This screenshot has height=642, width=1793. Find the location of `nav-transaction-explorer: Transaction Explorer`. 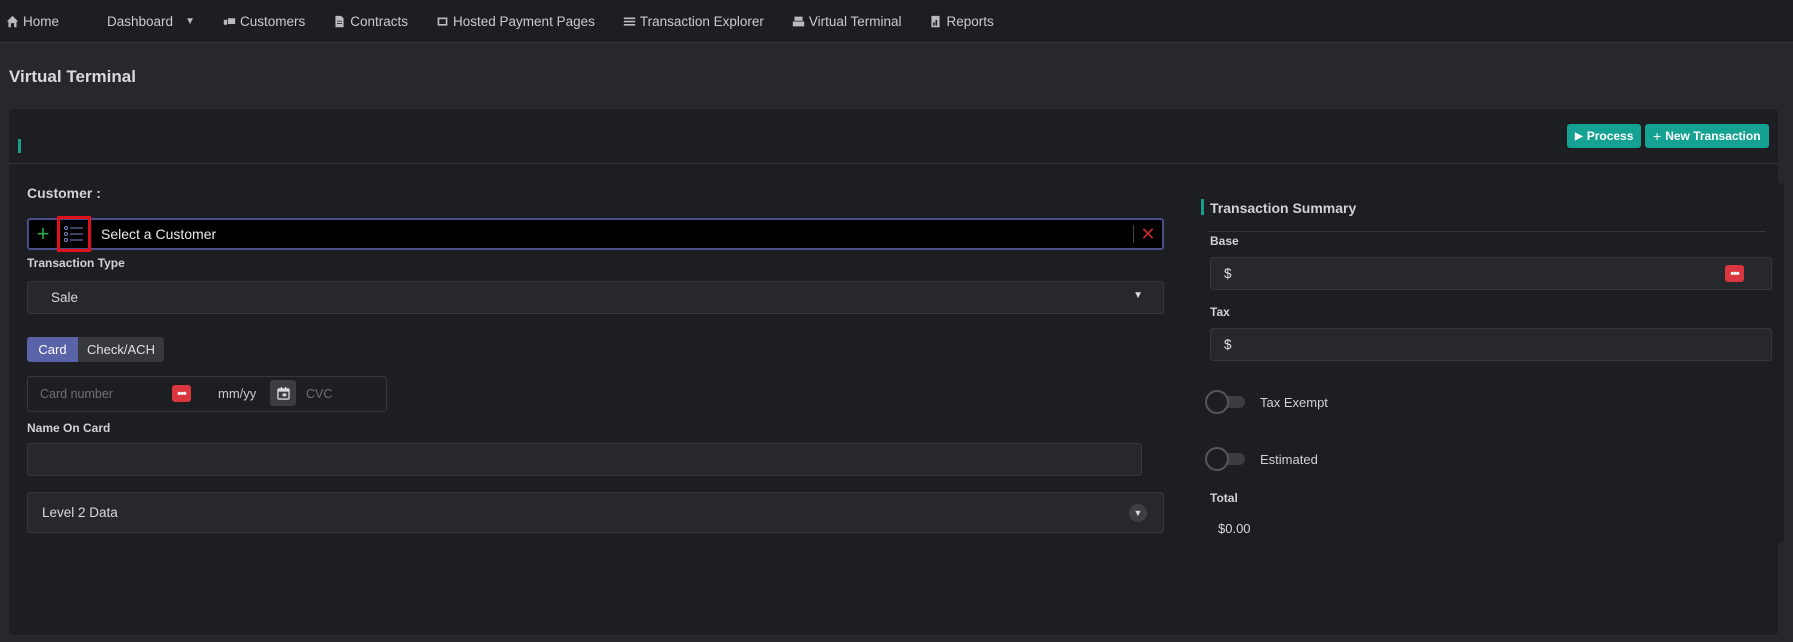

nav-transaction-explorer: Transaction Explorer is located at coordinates (693, 21).